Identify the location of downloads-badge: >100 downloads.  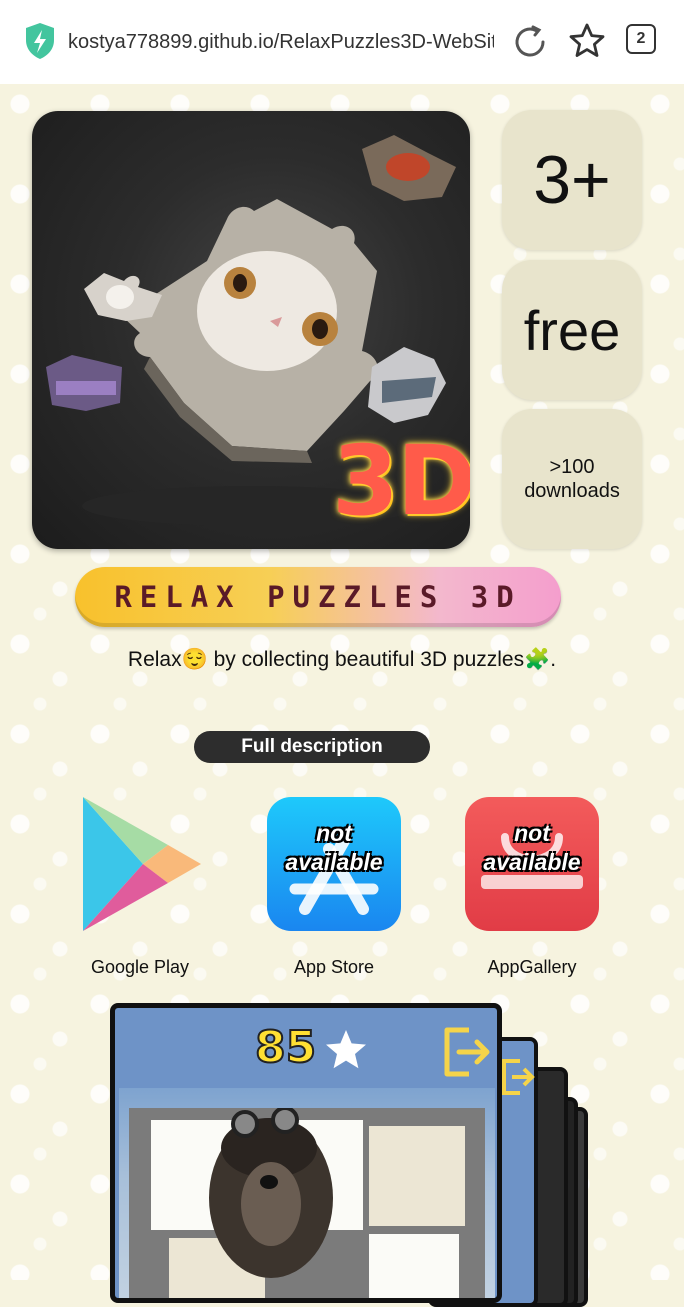
(572, 479).